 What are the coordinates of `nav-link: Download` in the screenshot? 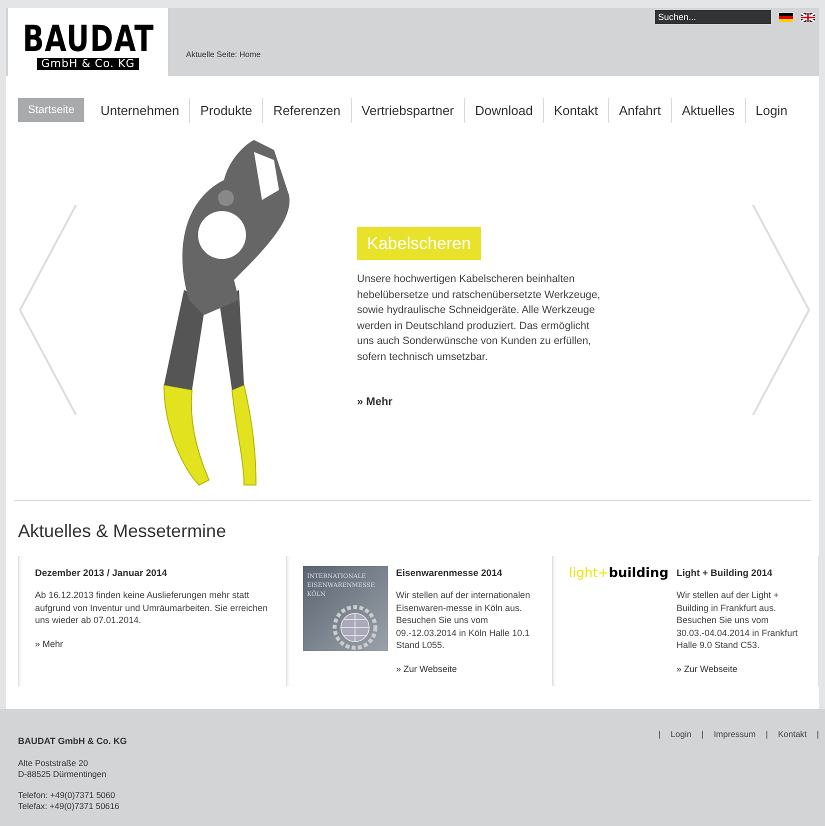 It's located at (504, 110).